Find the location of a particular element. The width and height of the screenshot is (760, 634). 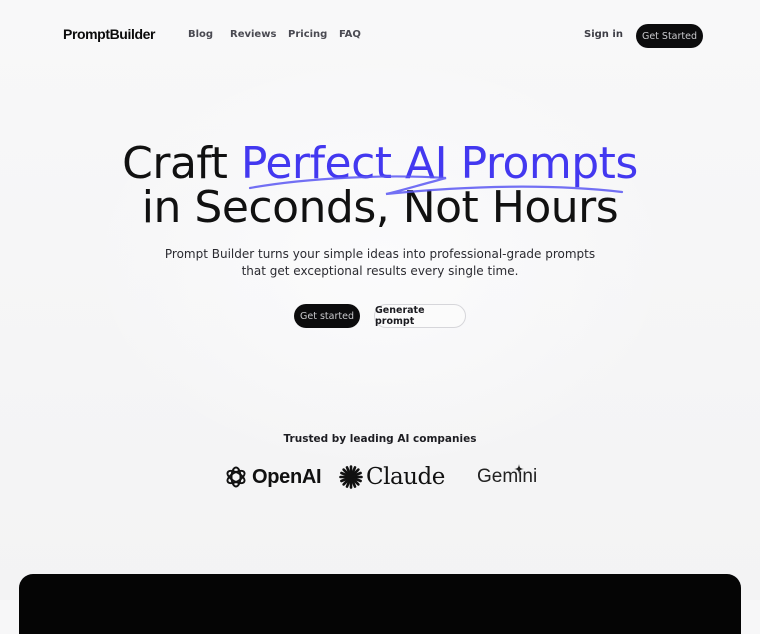

brand-logo-row: OpenAI Claude Gemini is located at coordinates (380, 479).